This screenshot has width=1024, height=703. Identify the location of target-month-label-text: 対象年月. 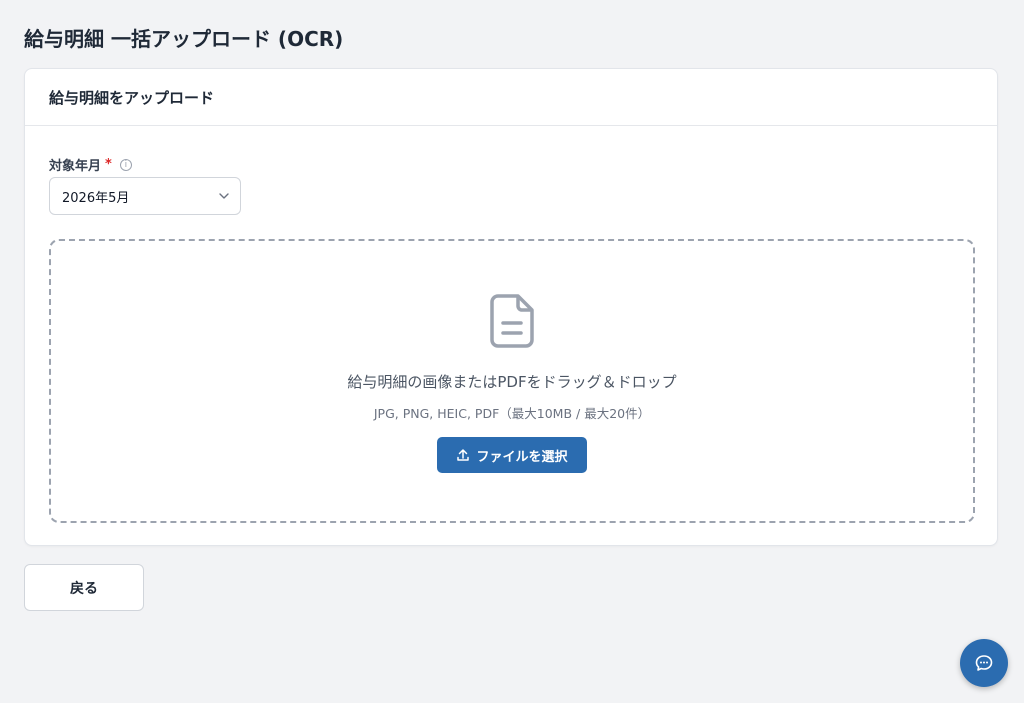
(75, 166).